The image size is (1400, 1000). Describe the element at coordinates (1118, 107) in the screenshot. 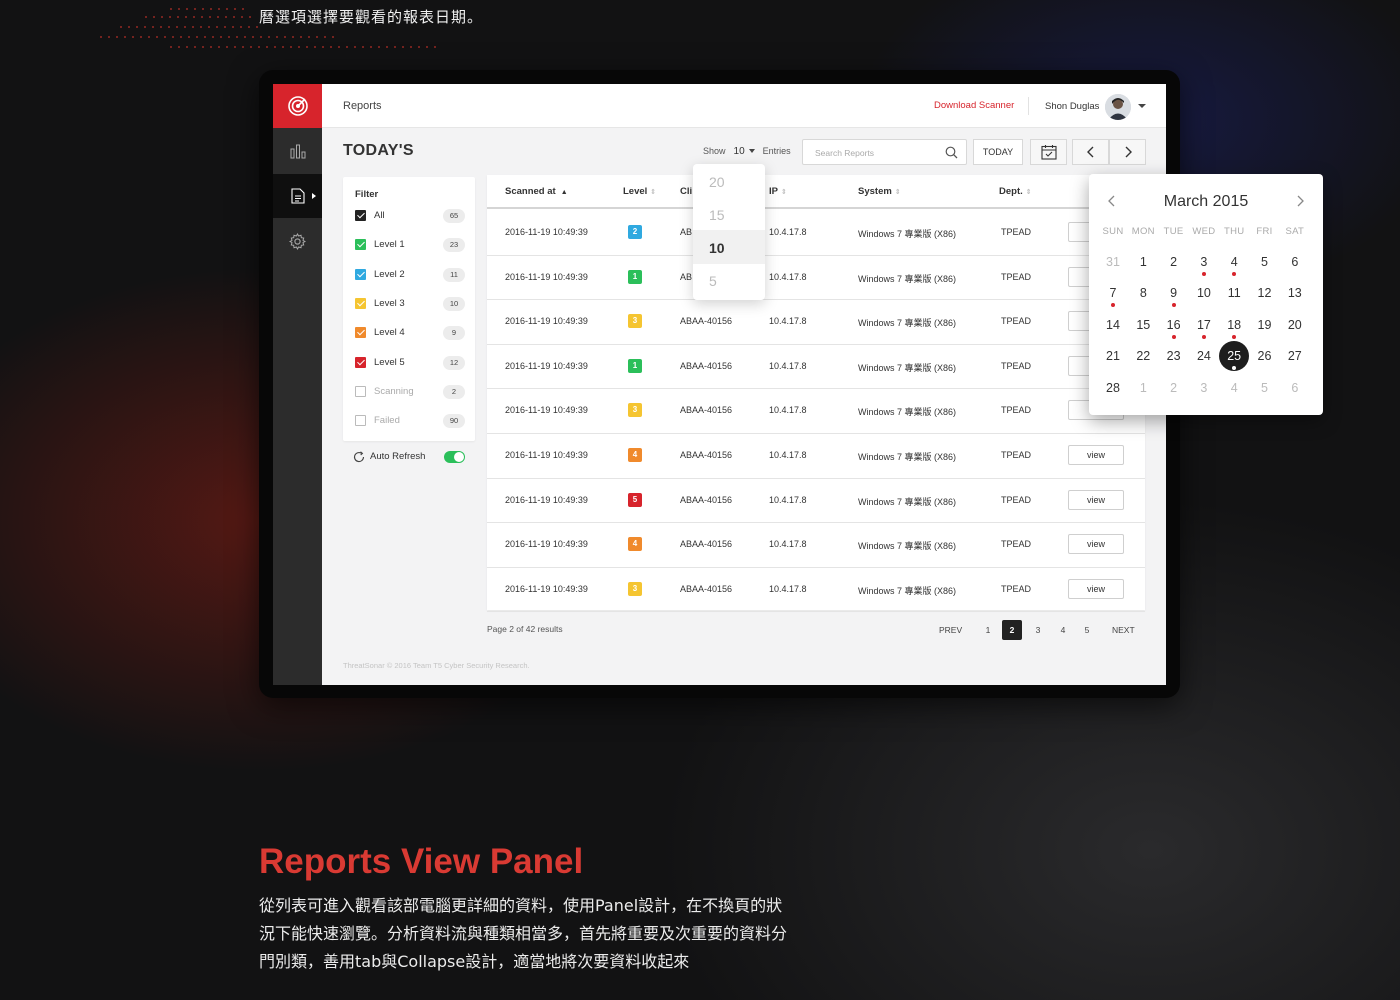

I see `avatar` at that location.